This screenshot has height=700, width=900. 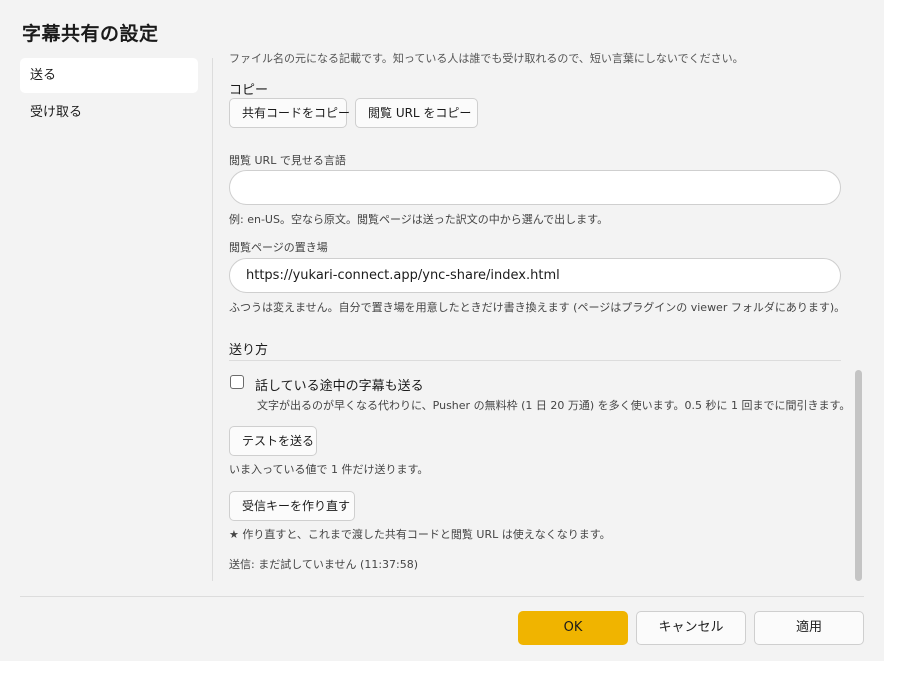 What do you see at coordinates (419, 219) in the screenshot?
I see `view-language-hint: 例: en-US。空なら原文。閲覧ページは送った訳文の中から選んで出します。` at bounding box center [419, 219].